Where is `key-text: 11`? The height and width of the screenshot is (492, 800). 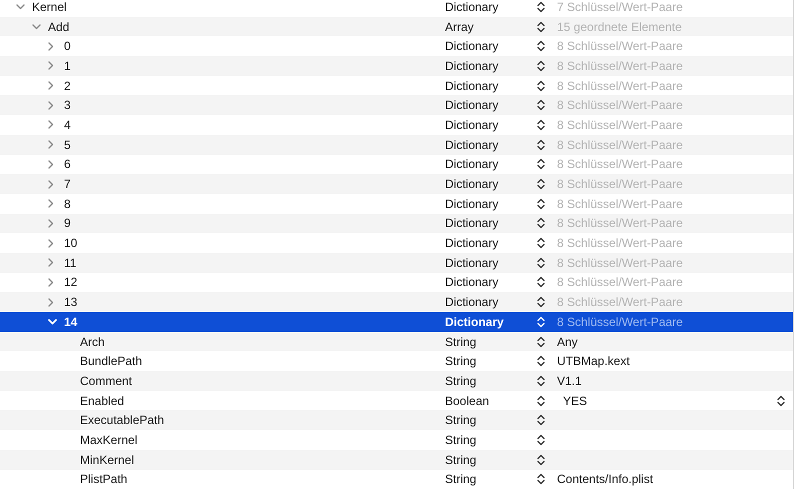
key-text: 11 is located at coordinates (70, 263).